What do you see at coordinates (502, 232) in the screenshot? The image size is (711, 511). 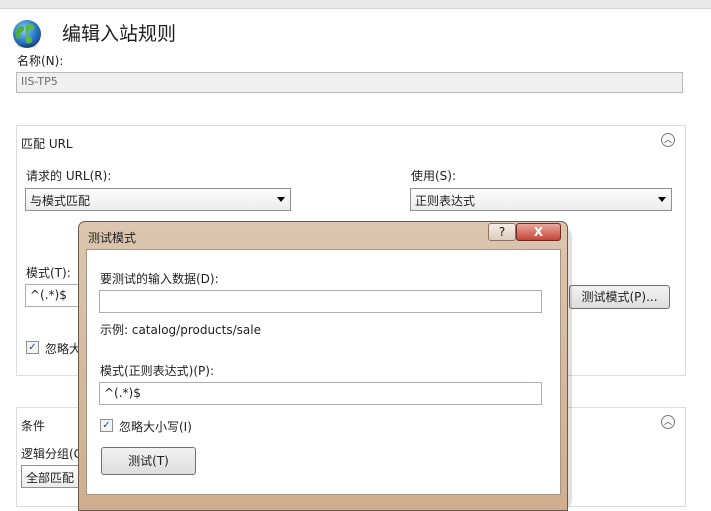 I see `help-button: ?` at bounding box center [502, 232].